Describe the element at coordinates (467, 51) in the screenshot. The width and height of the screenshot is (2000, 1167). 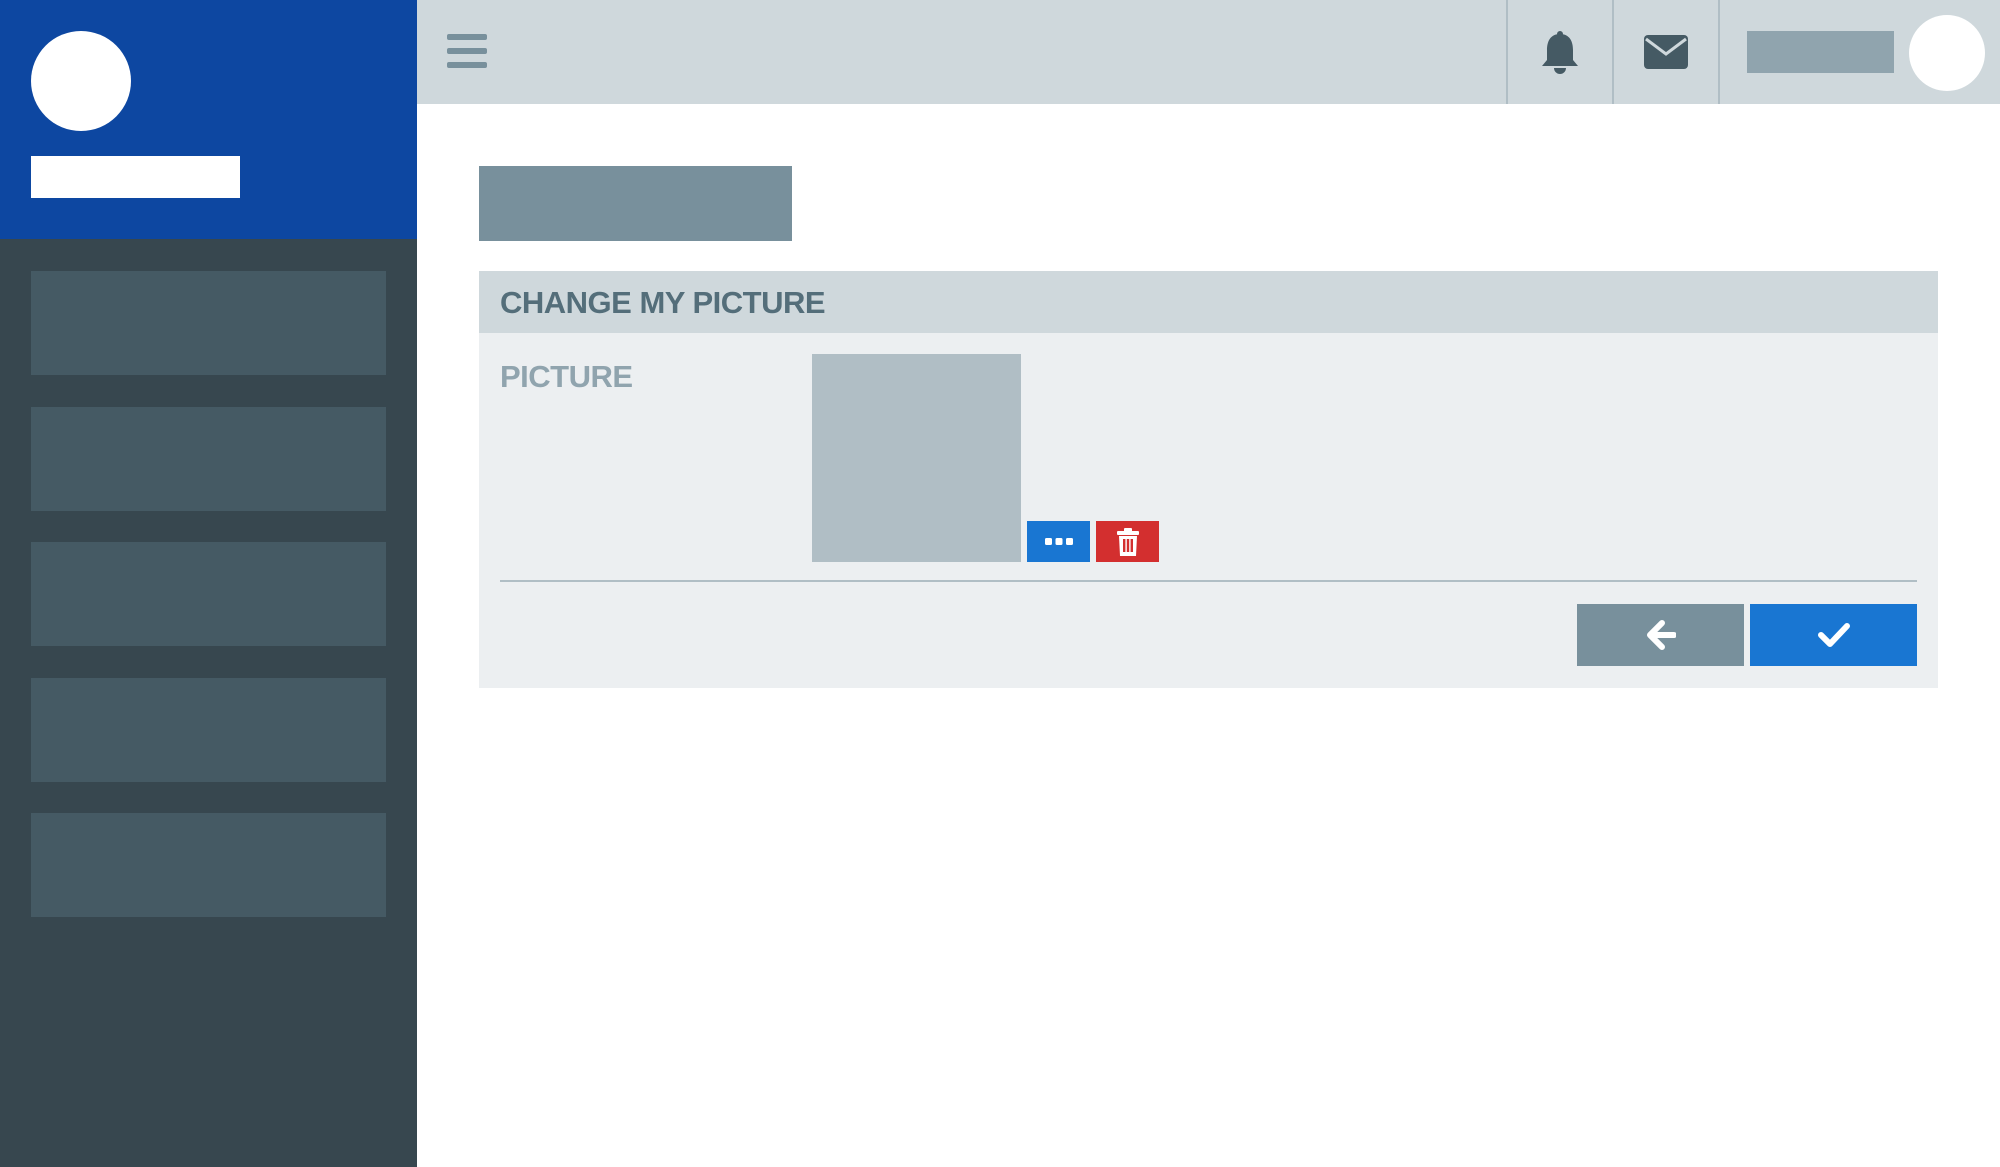
I see `hamburger-menu-icon` at that location.